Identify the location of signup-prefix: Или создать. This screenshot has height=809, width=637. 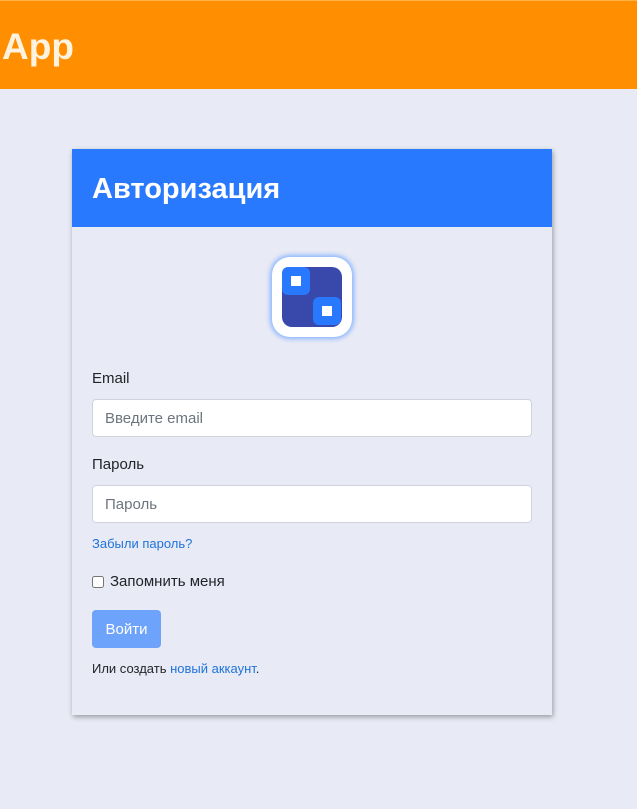
(131, 668).